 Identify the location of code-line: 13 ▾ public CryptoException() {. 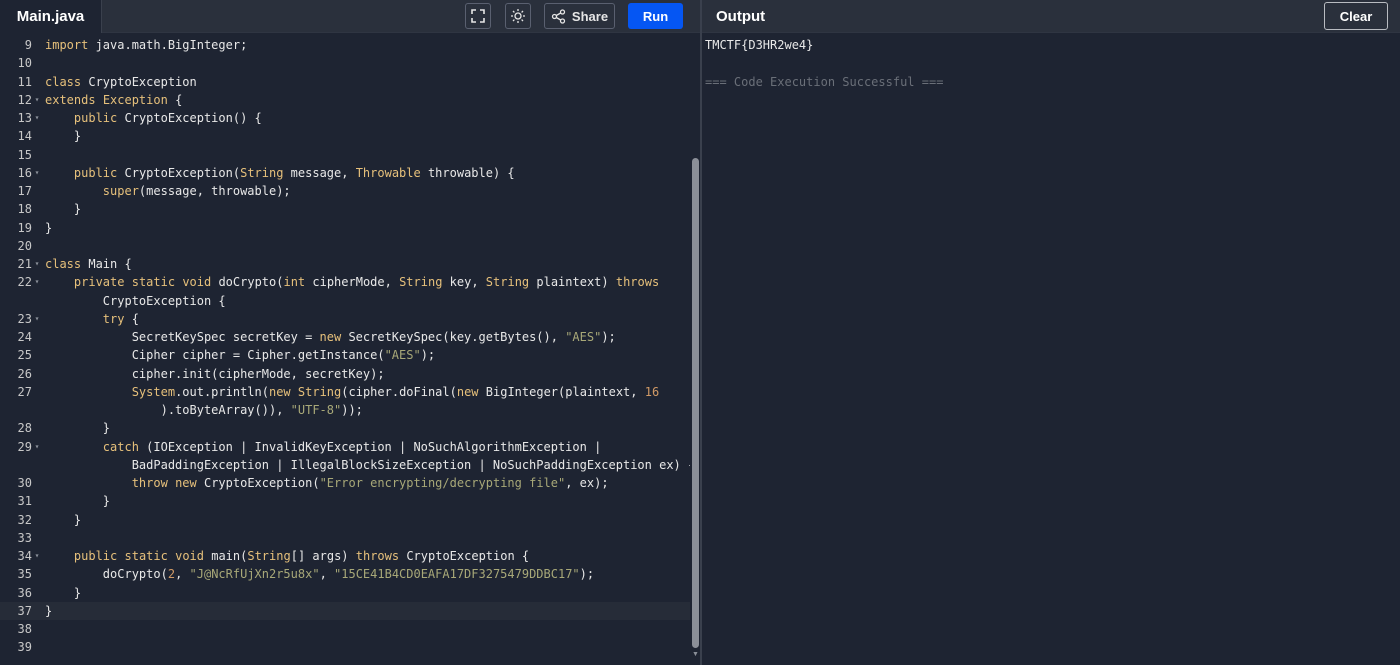
(345, 118).